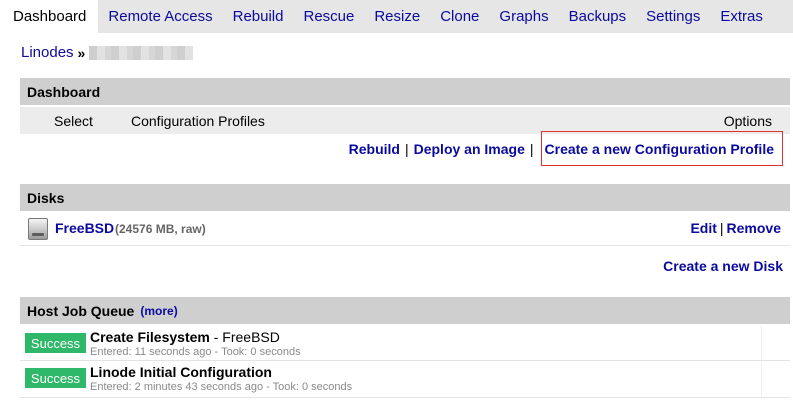  Describe the element at coordinates (459, 16) in the screenshot. I see `tab-clone: Clone` at that location.